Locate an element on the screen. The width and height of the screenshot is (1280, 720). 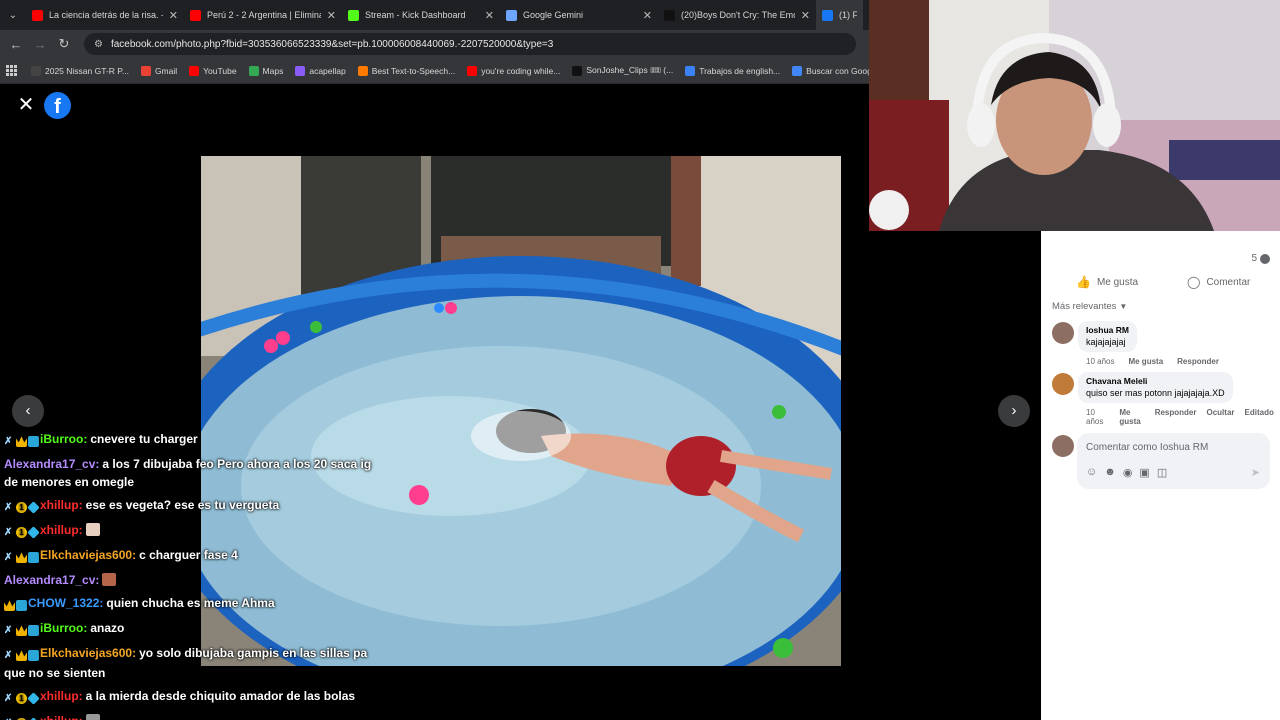
browser-tab: (20)Boys Don't Cry: The Emotio ✕ is located at coordinates (737, 15).